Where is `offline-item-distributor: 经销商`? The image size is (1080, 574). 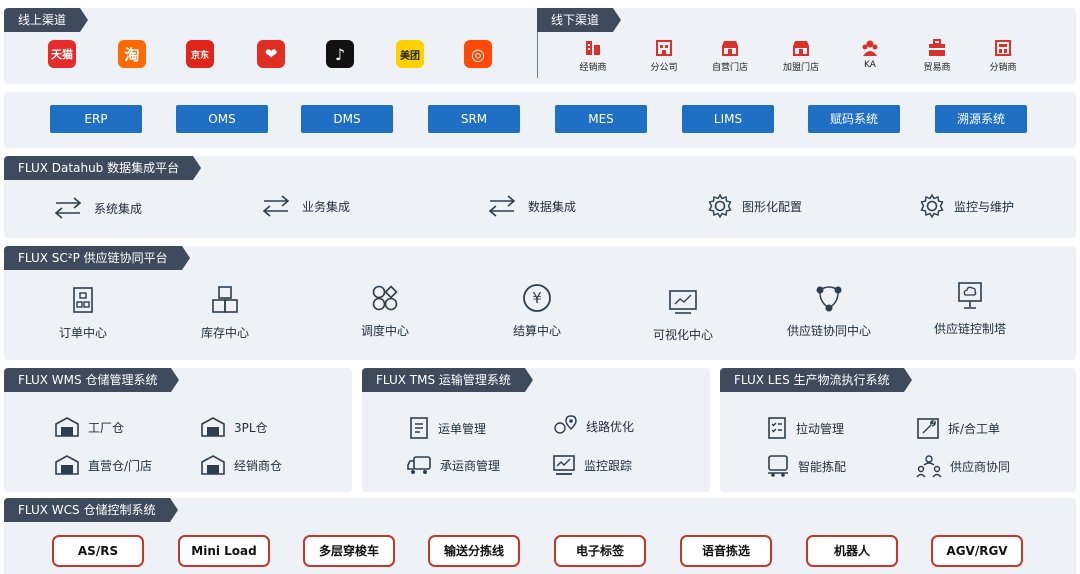 offline-item-distributor: 经销商 is located at coordinates (593, 55).